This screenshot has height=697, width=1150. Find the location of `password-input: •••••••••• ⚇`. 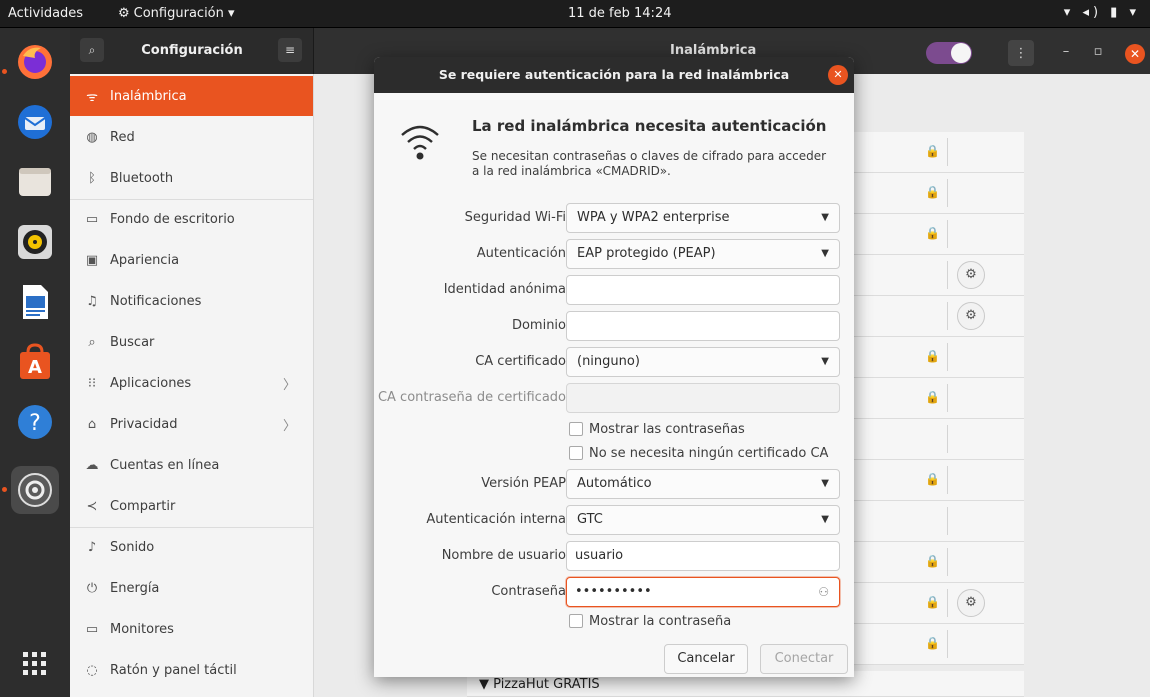

password-input: •••••••••• ⚇ is located at coordinates (703, 592).